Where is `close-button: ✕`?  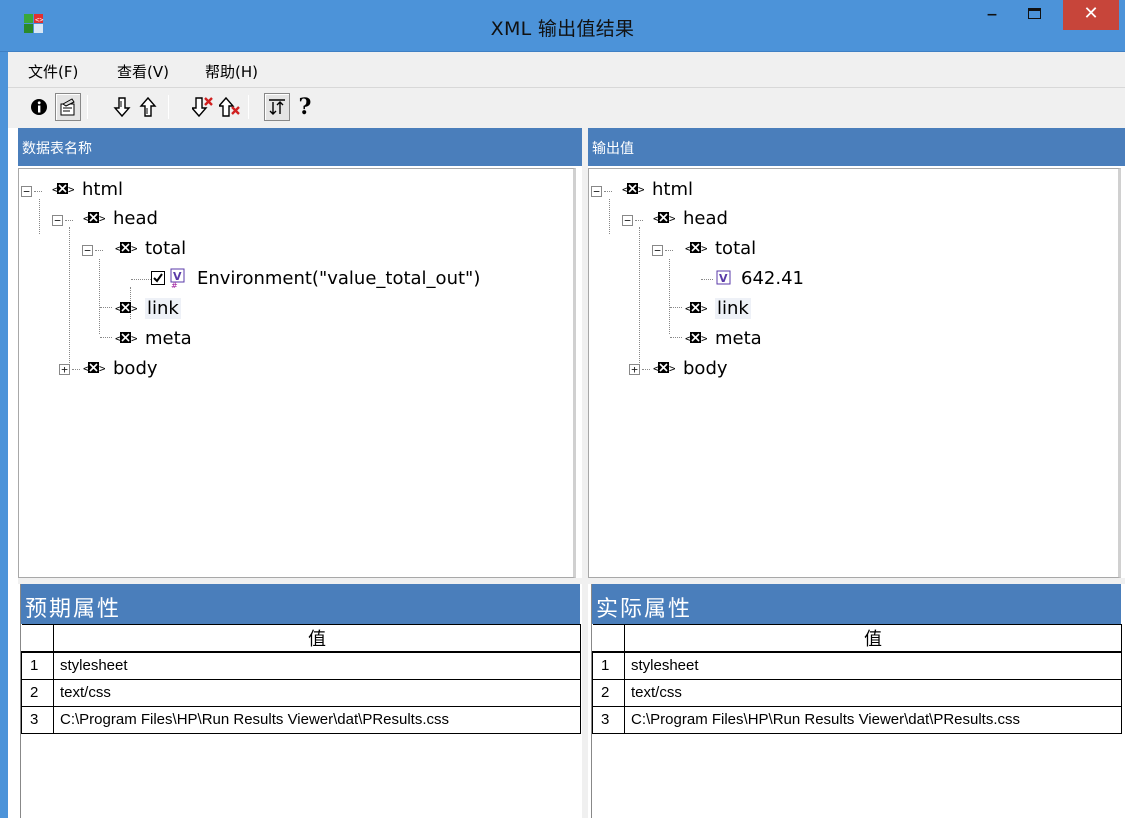
close-button: ✕ is located at coordinates (1091, 15).